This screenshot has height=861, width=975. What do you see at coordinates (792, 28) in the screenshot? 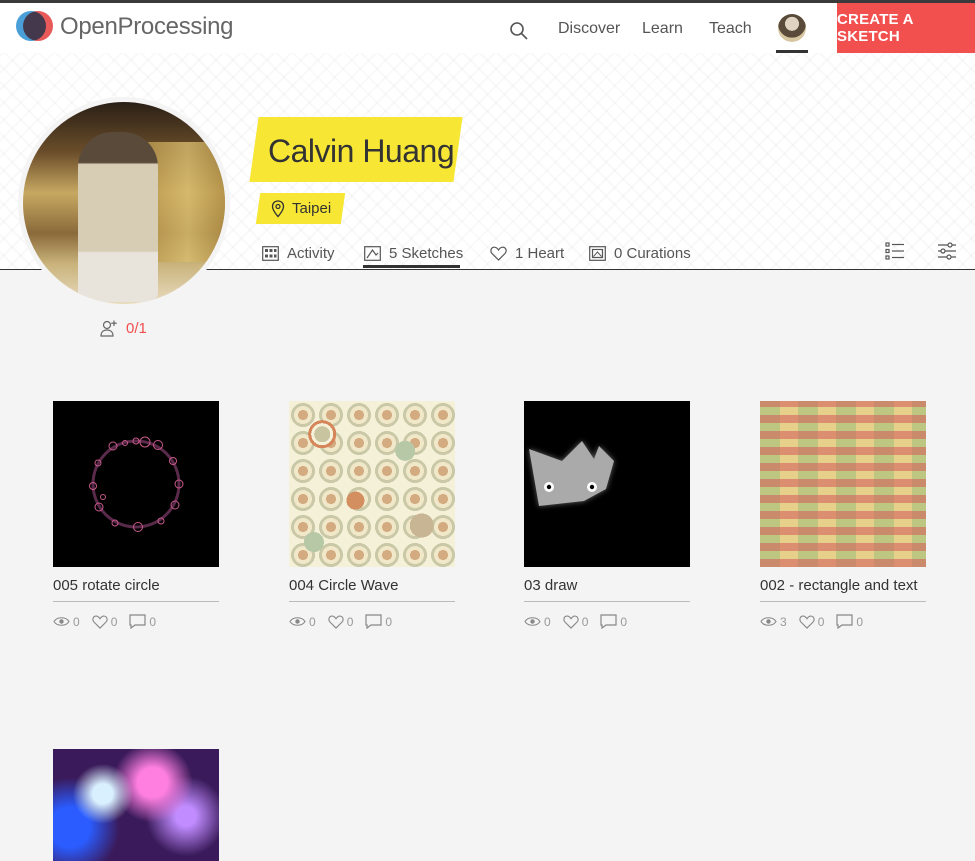
I see `user-avatar` at bounding box center [792, 28].